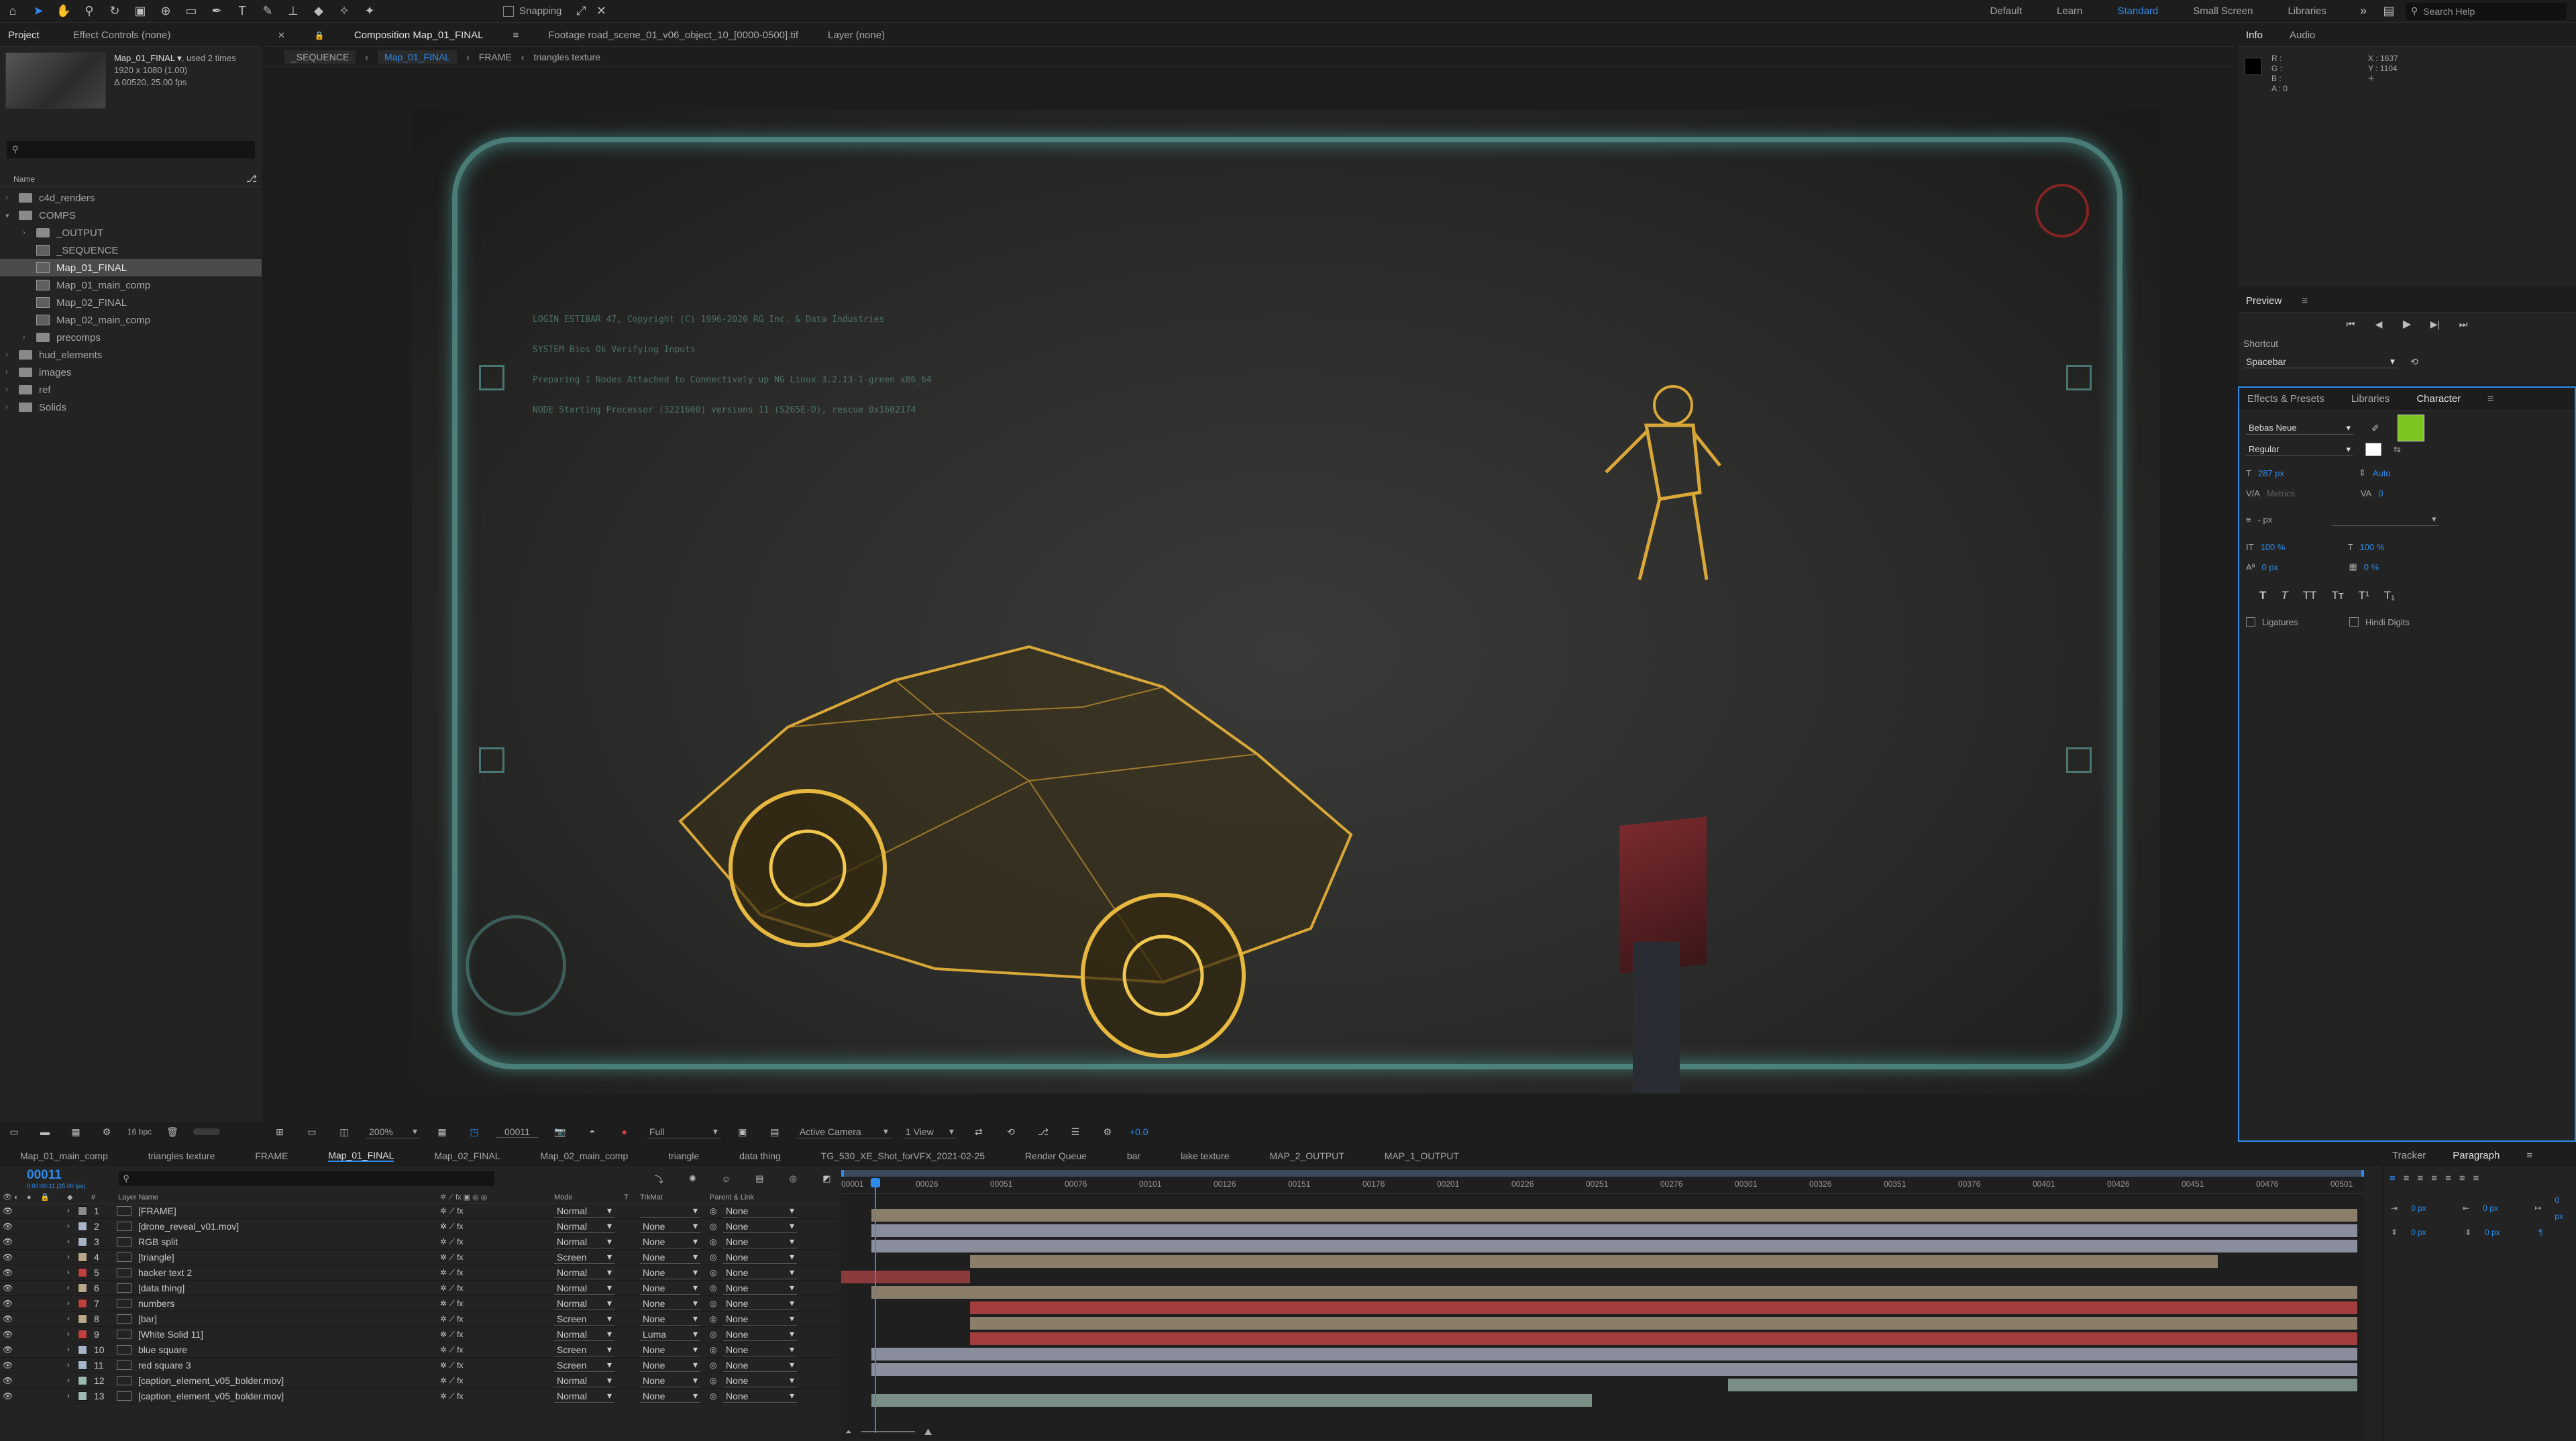  Describe the element at coordinates (419, 1319) in the screenshot. I see `layer-row: 👁 › 8 [bar] ✲ ⟋ fx Screen ▾ None ▾ ◎ None ▾` at that location.